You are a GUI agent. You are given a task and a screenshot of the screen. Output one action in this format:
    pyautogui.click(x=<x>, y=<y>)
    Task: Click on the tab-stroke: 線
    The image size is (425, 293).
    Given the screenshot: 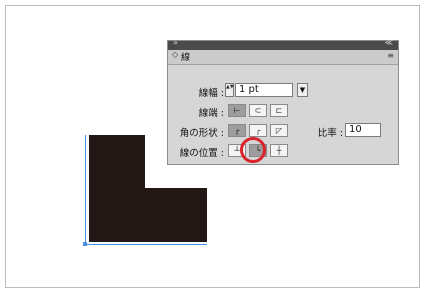 What is the action you would take?
    pyautogui.click(x=185, y=56)
    